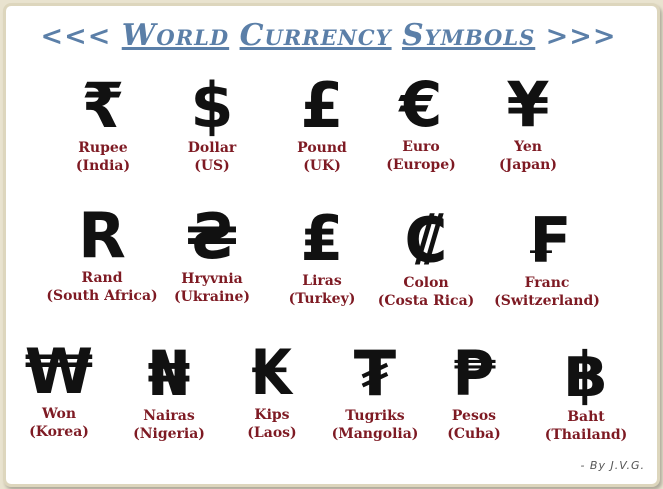 The height and width of the screenshot is (489, 663). Describe the element at coordinates (426, 240) in the screenshot. I see `colon-symbol-icon: ₡` at that location.